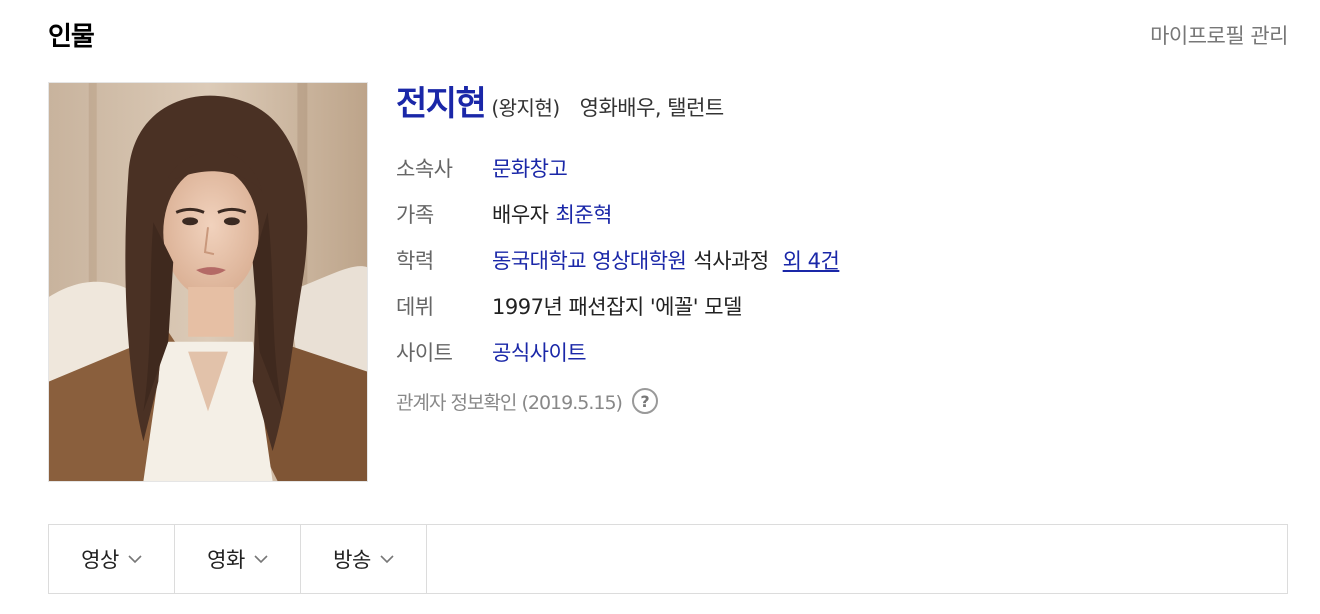  I want to click on school-link: 동국대학교 영상대학원, so click(589, 260).